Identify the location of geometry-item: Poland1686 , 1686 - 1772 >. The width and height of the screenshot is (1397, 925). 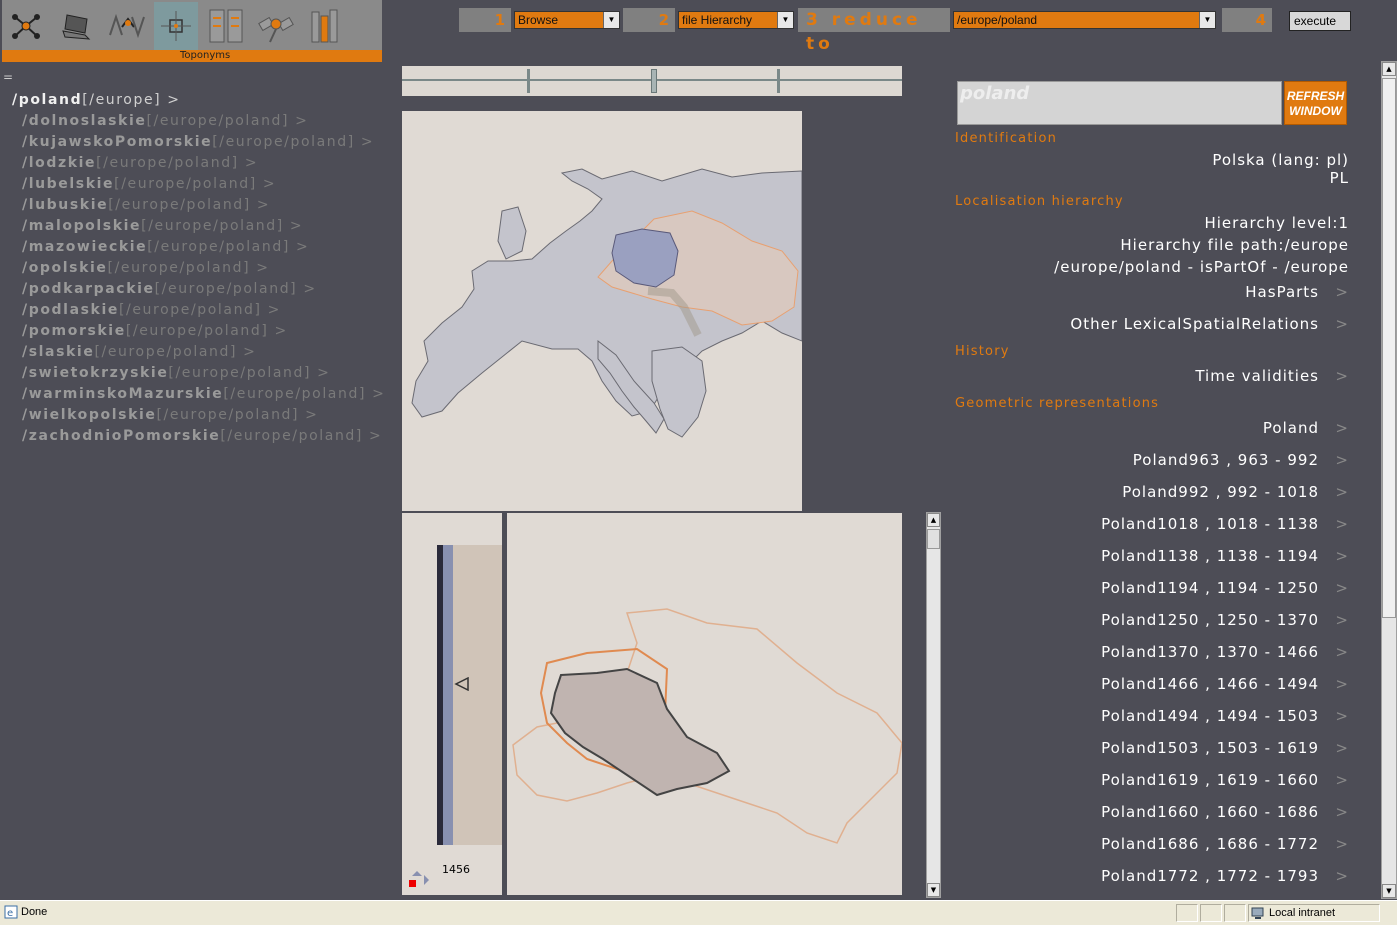
(1225, 844).